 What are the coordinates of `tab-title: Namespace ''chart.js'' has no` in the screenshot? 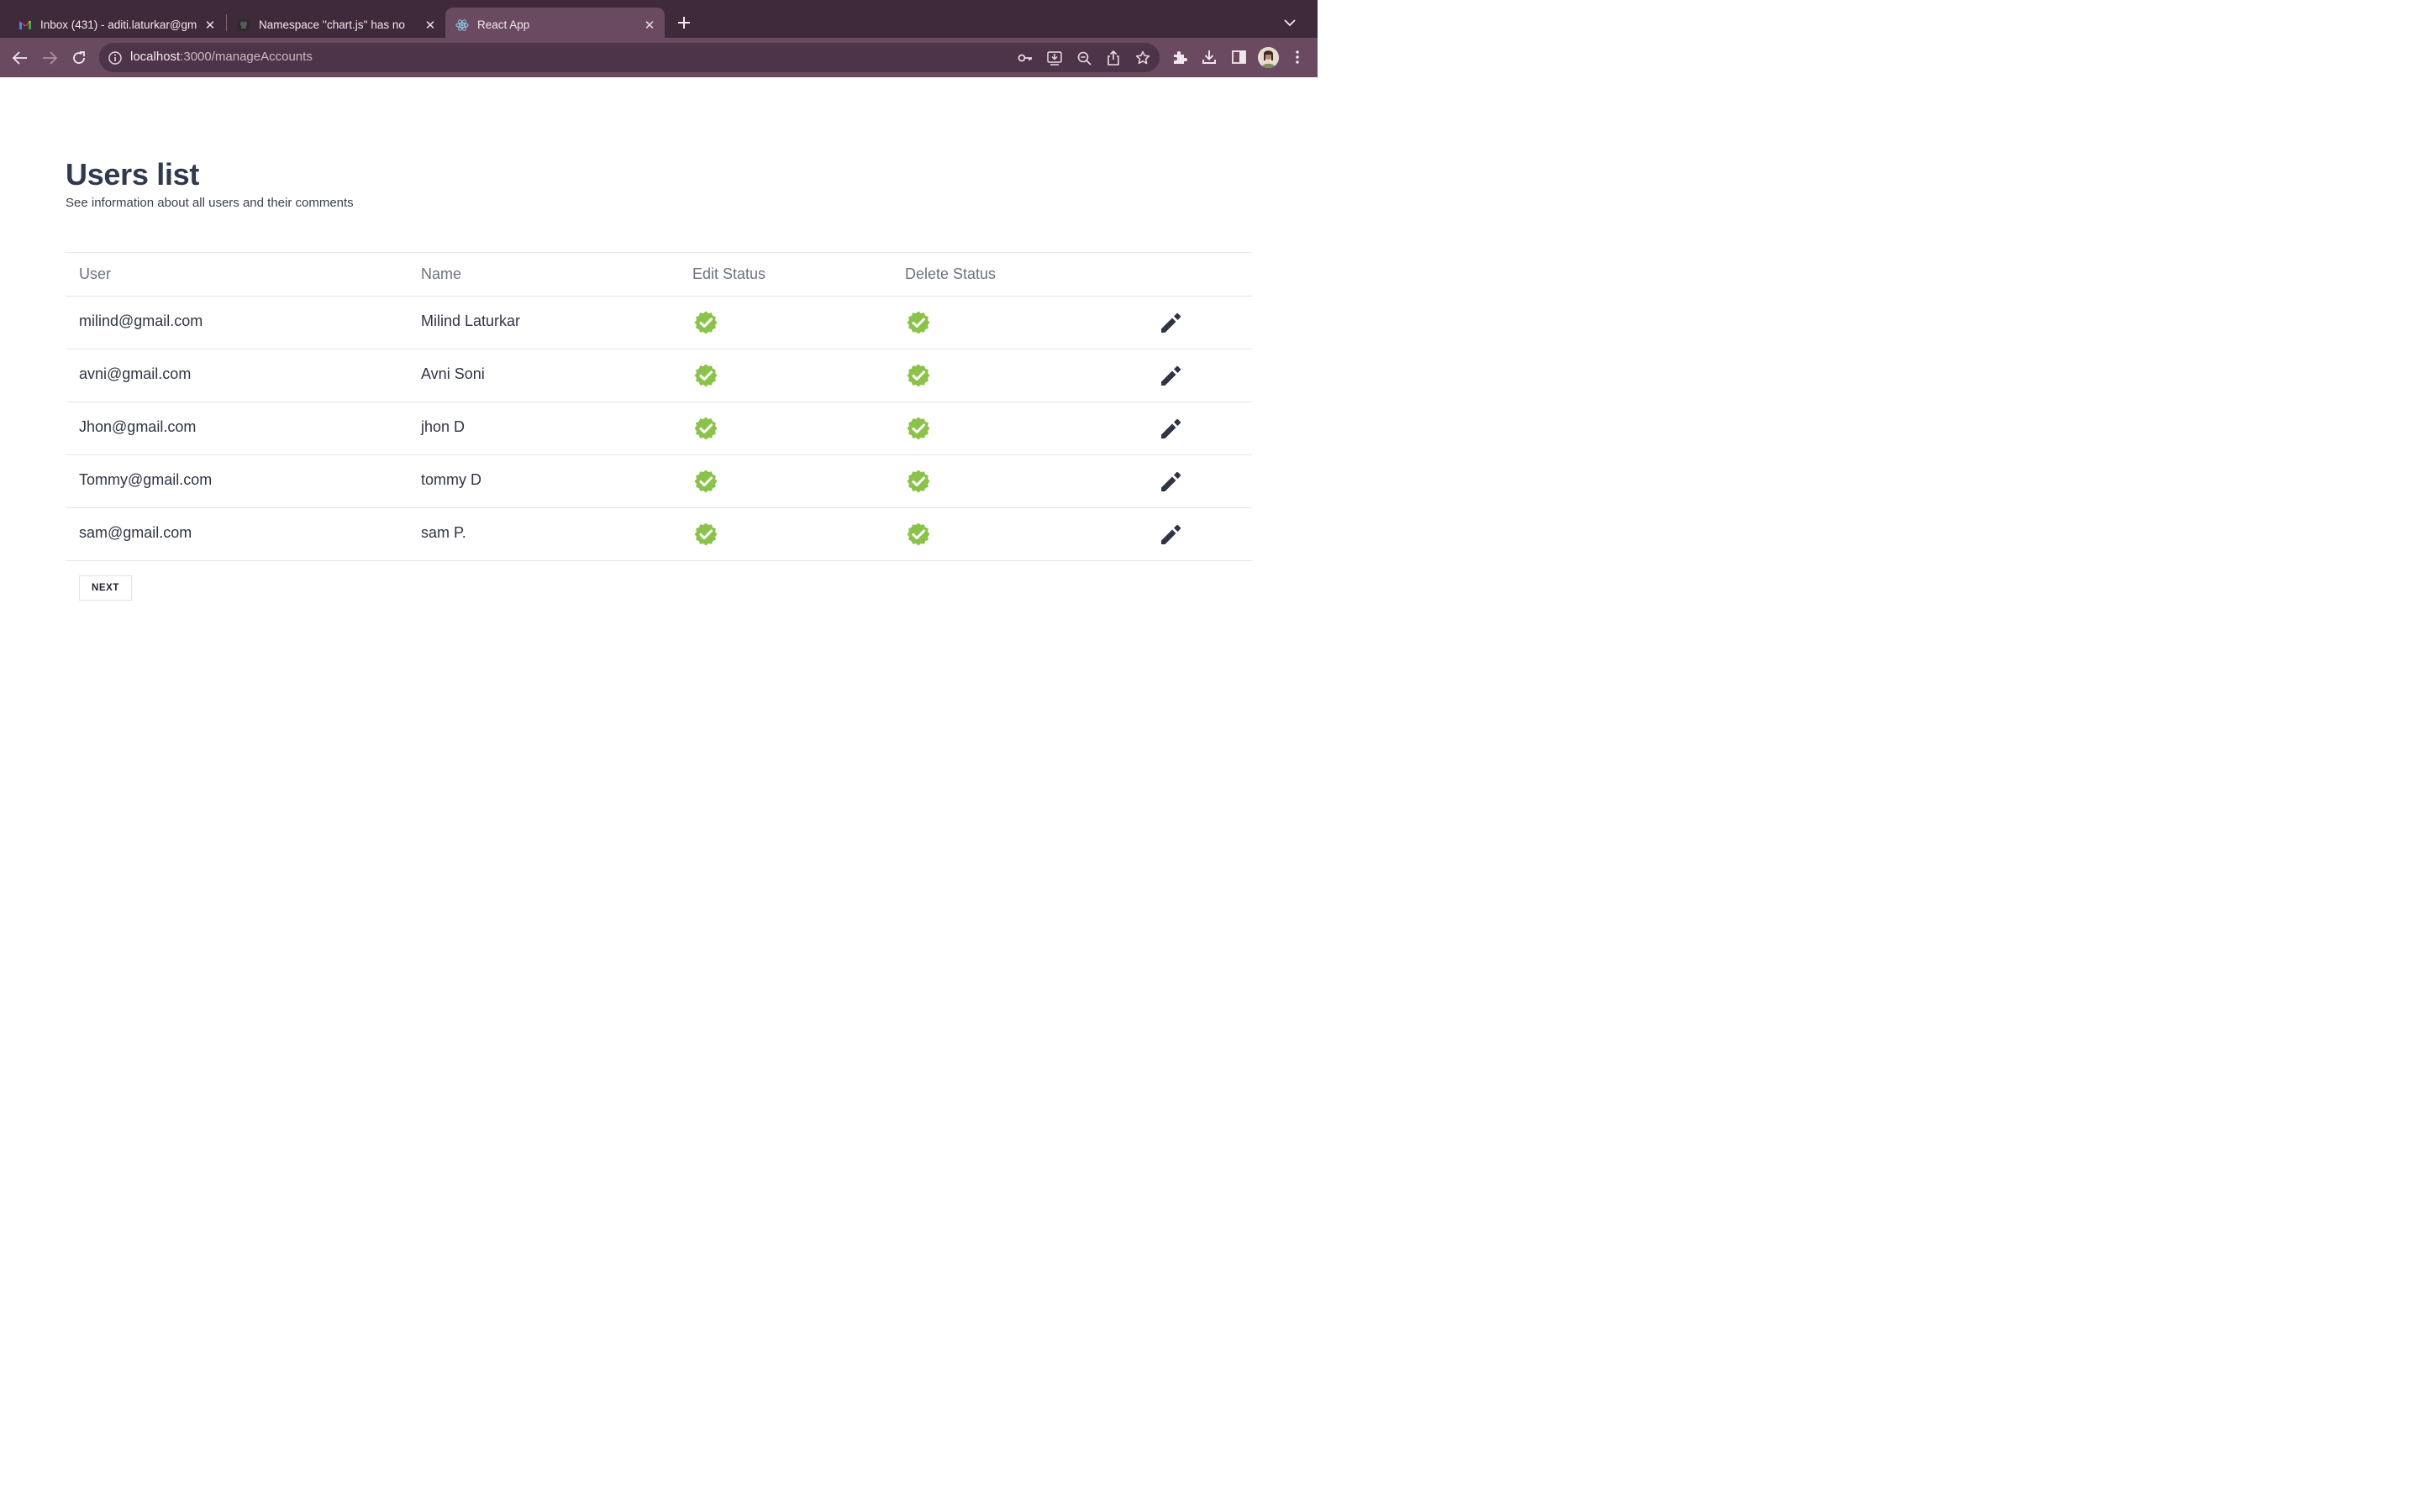 It's located at (332, 24).